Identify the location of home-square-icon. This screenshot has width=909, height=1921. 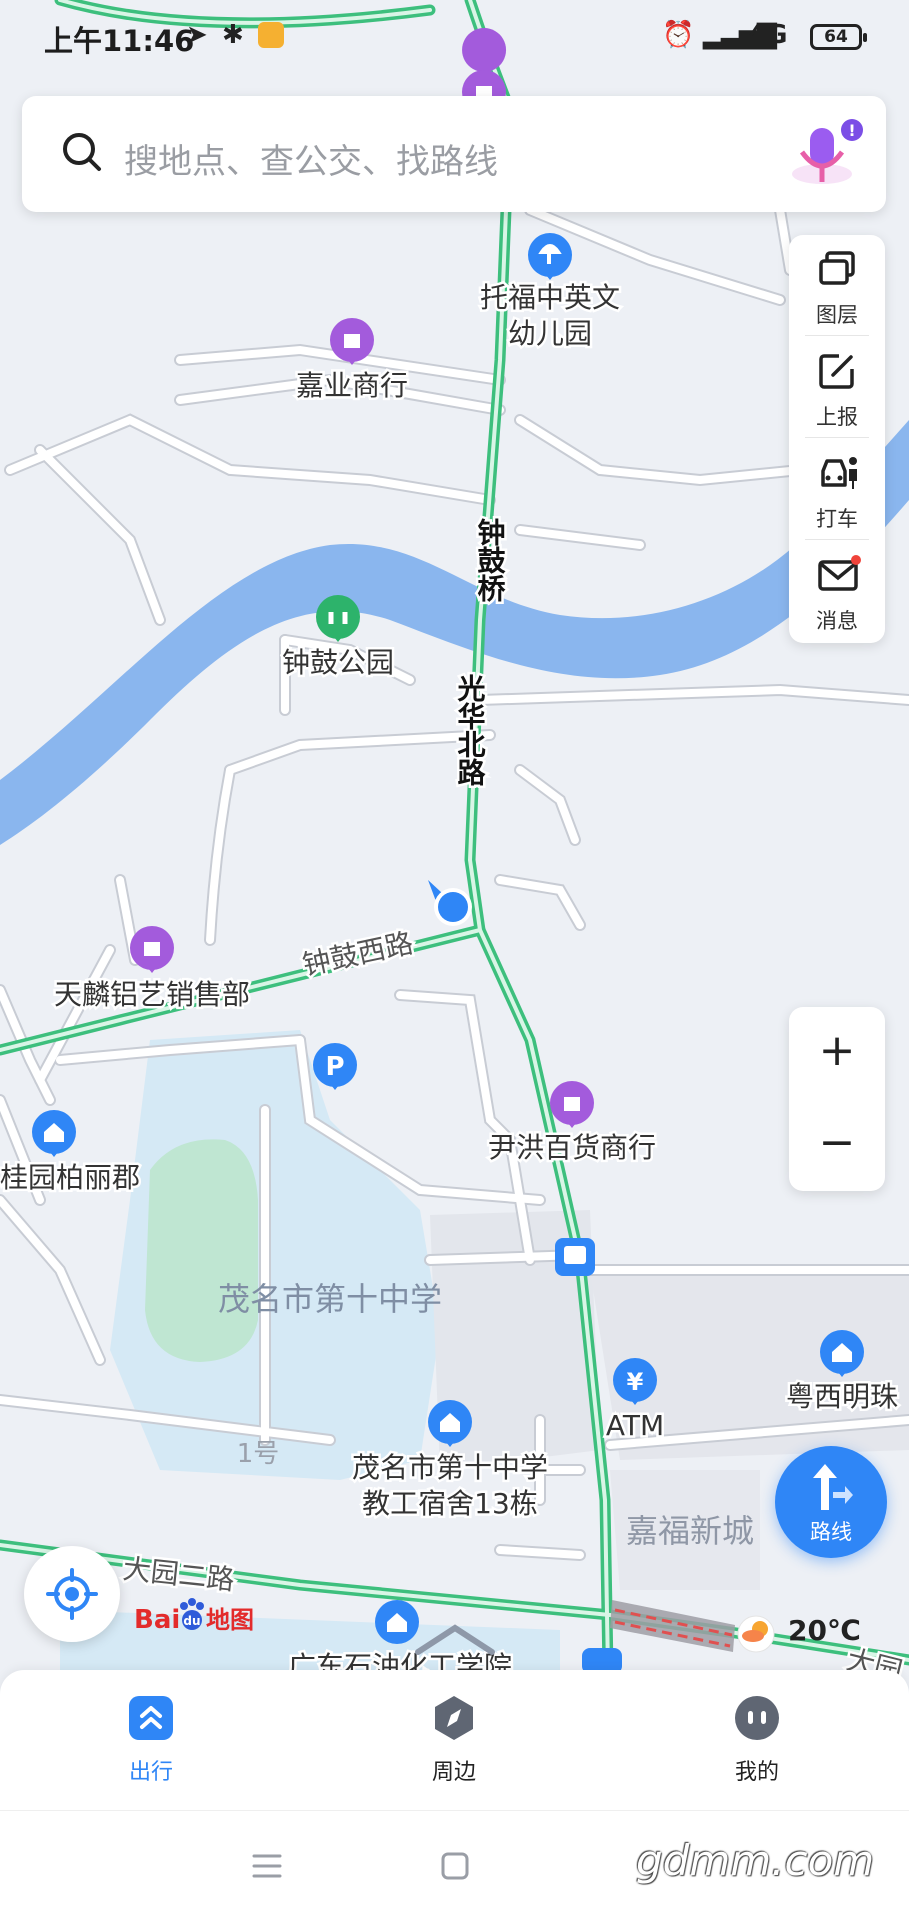
(455, 1866).